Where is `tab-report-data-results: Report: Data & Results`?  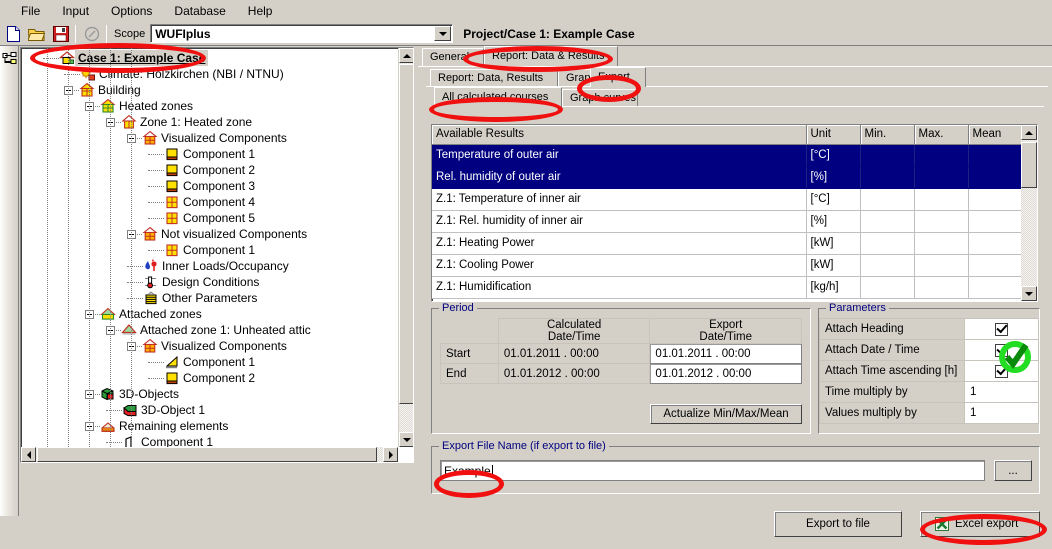
tab-report-data-results: Report: Data & Results is located at coordinates (551, 56).